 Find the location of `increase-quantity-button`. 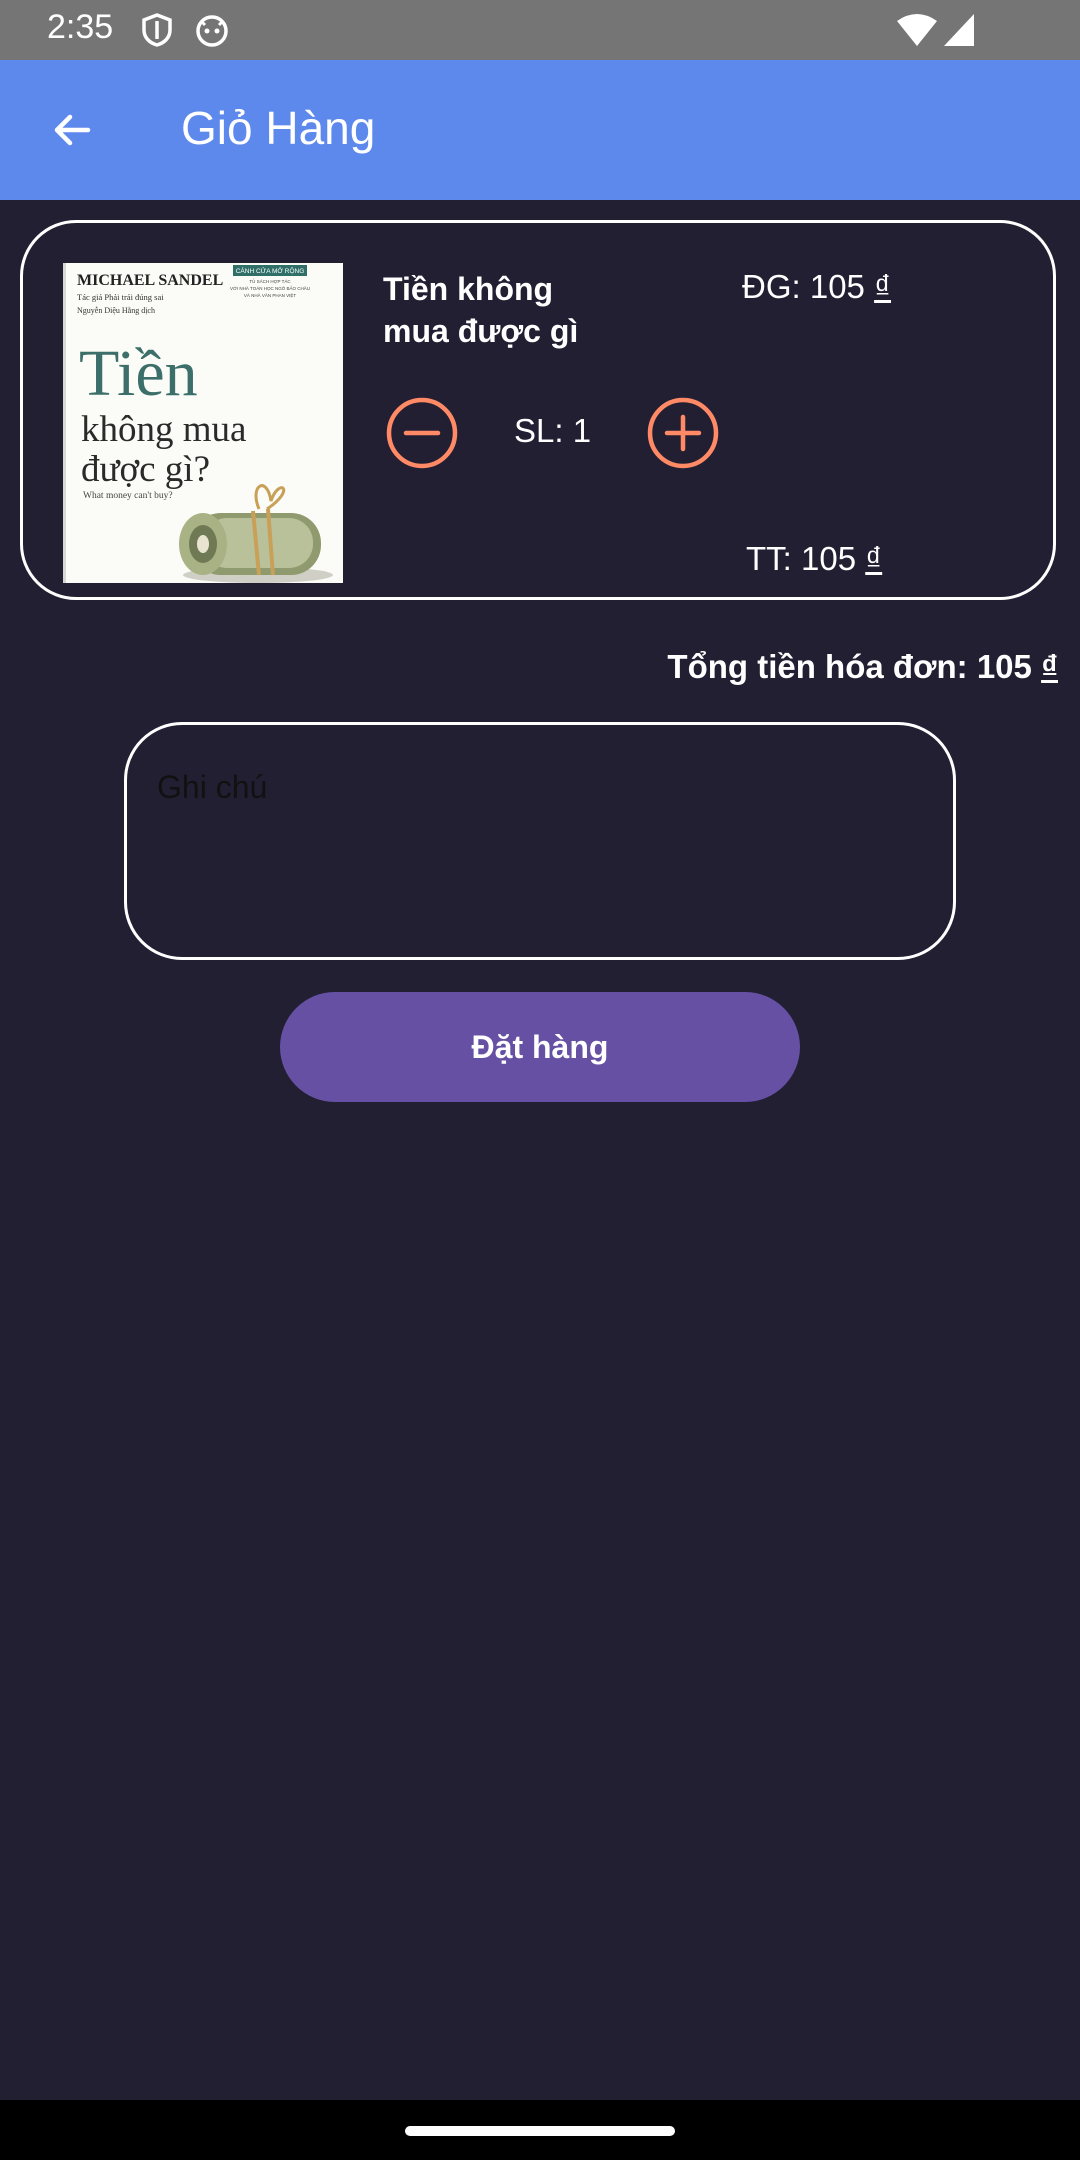

increase-quantity-button is located at coordinates (683, 433).